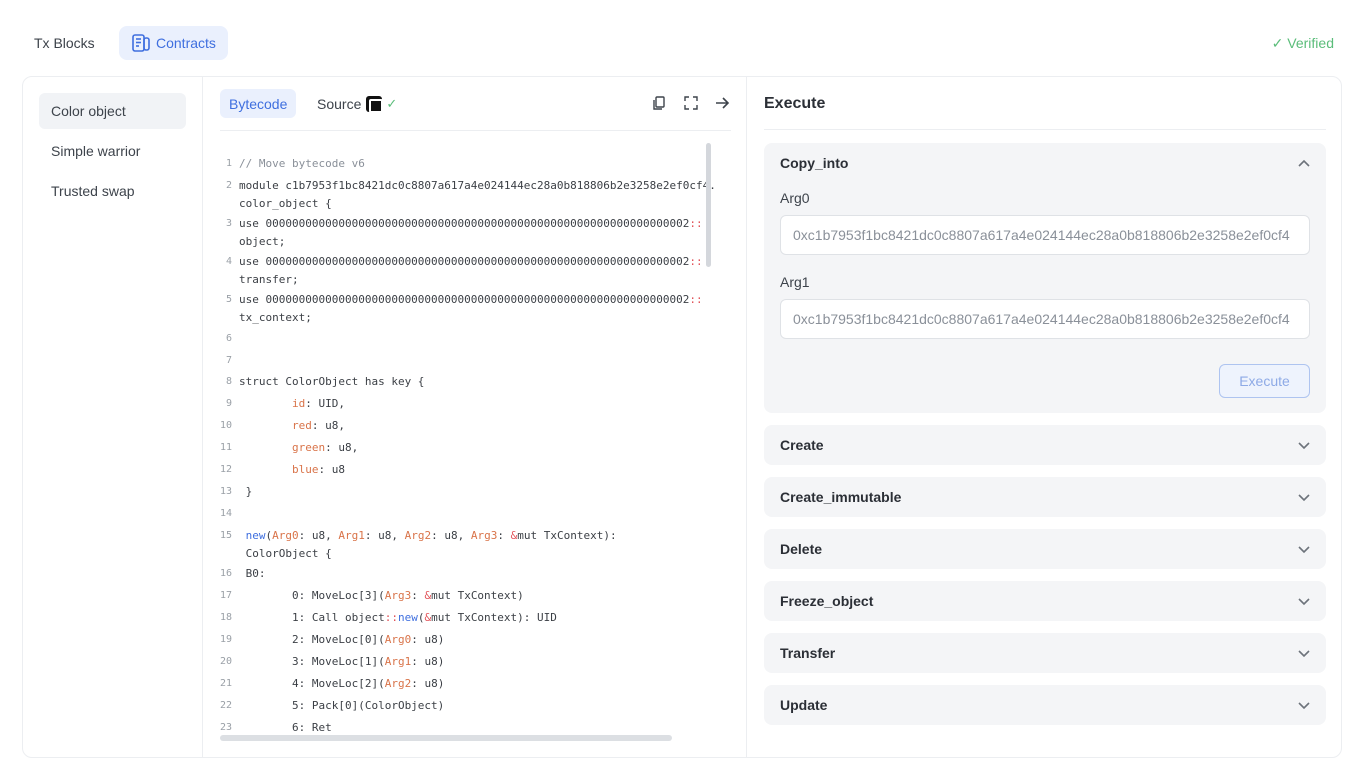 Image resolution: width=1368 pixels, height=783 pixels. What do you see at coordinates (141, 43) in the screenshot?
I see `contract-icon` at bounding box center [141, 43].